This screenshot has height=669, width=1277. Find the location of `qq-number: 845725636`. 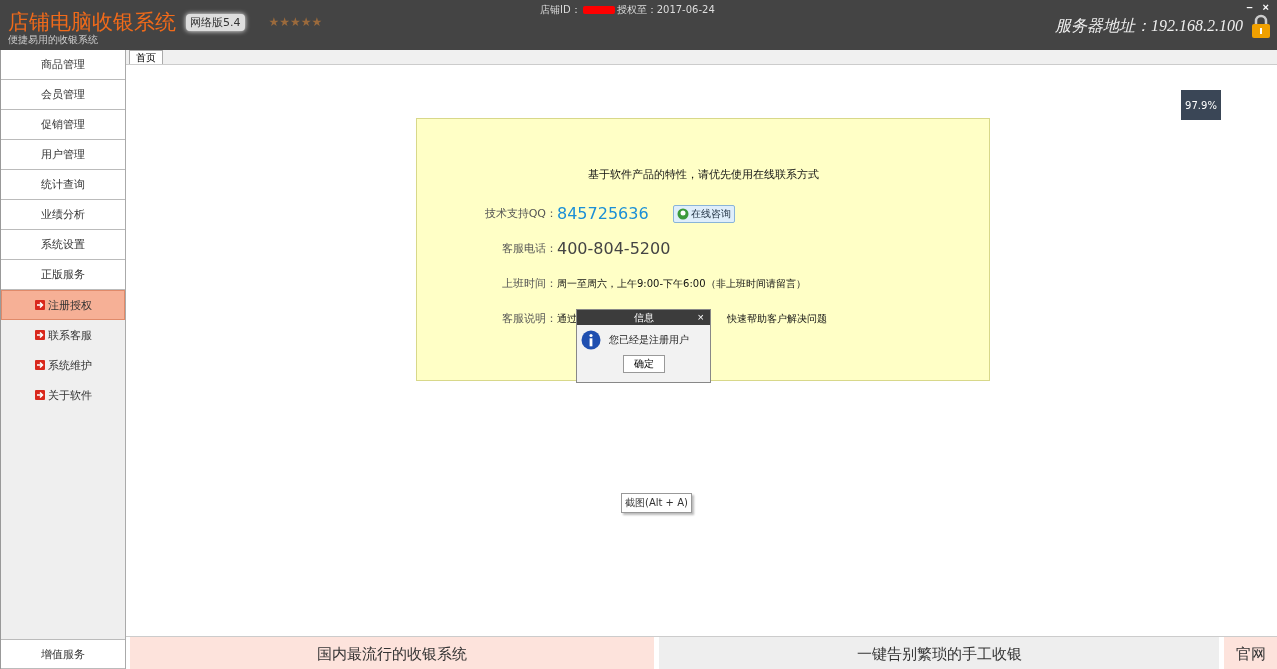

qq-number: 845725636 is located at coordinates (603, 213).